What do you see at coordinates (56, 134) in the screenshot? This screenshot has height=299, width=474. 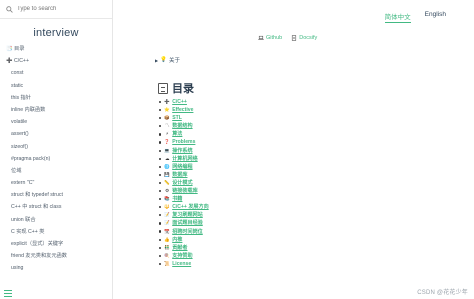 I see `sidebar-item: assert()` at bounding box center [56, 134].